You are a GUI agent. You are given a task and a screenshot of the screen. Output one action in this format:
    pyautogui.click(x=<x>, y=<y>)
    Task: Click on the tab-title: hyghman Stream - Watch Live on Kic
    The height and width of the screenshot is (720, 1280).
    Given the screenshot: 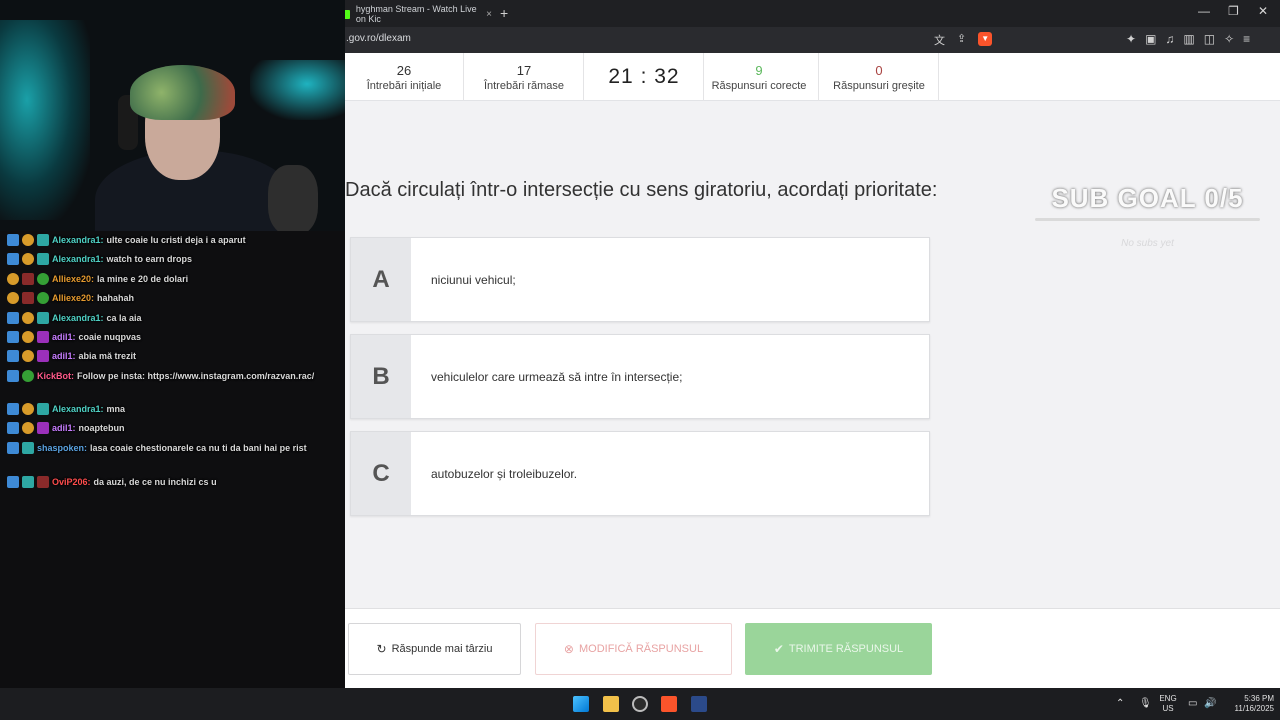 What is the action you would take?
    pyautogui.click(x=416, y=14)
    